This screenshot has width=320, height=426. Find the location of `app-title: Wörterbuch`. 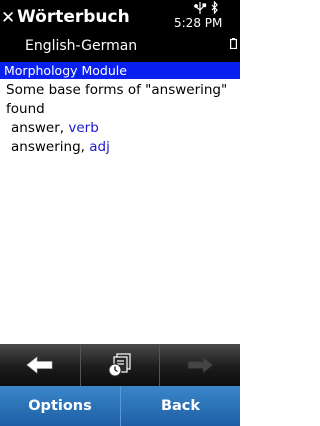

app-title: Wörterbuch is located at coordinates (73, 17).